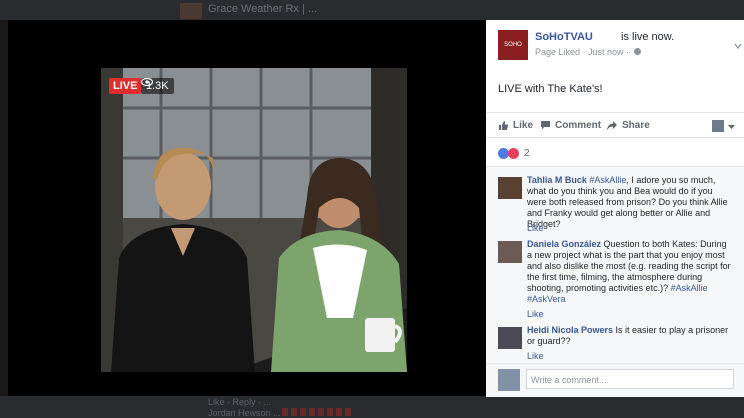 The image size is (744, 418). Describe the element at coordinates (637, 51) in the screenshot. I see `globe-icon` at that location.